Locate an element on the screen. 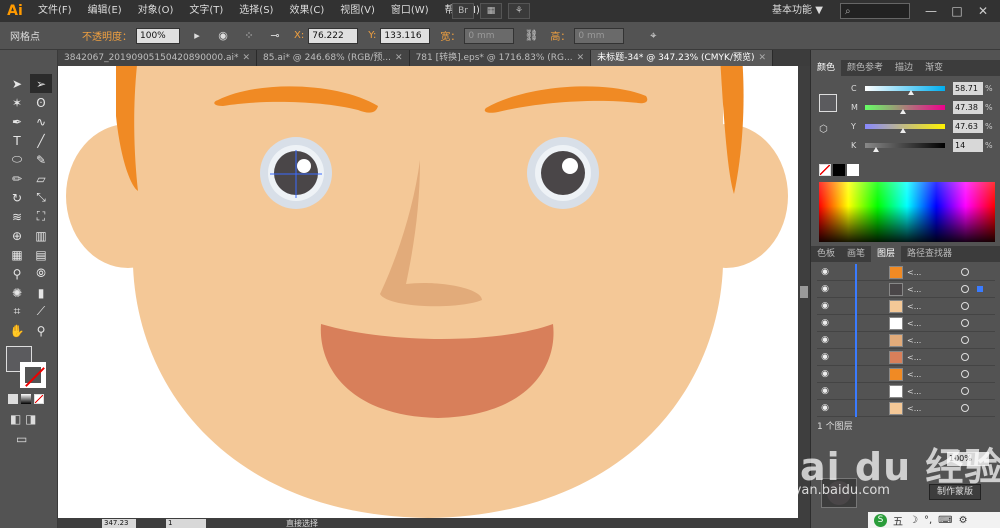 This screenshot has height=528, width=1000. pencil-tool-icon: ✏ is located at coordinates (17, 178).